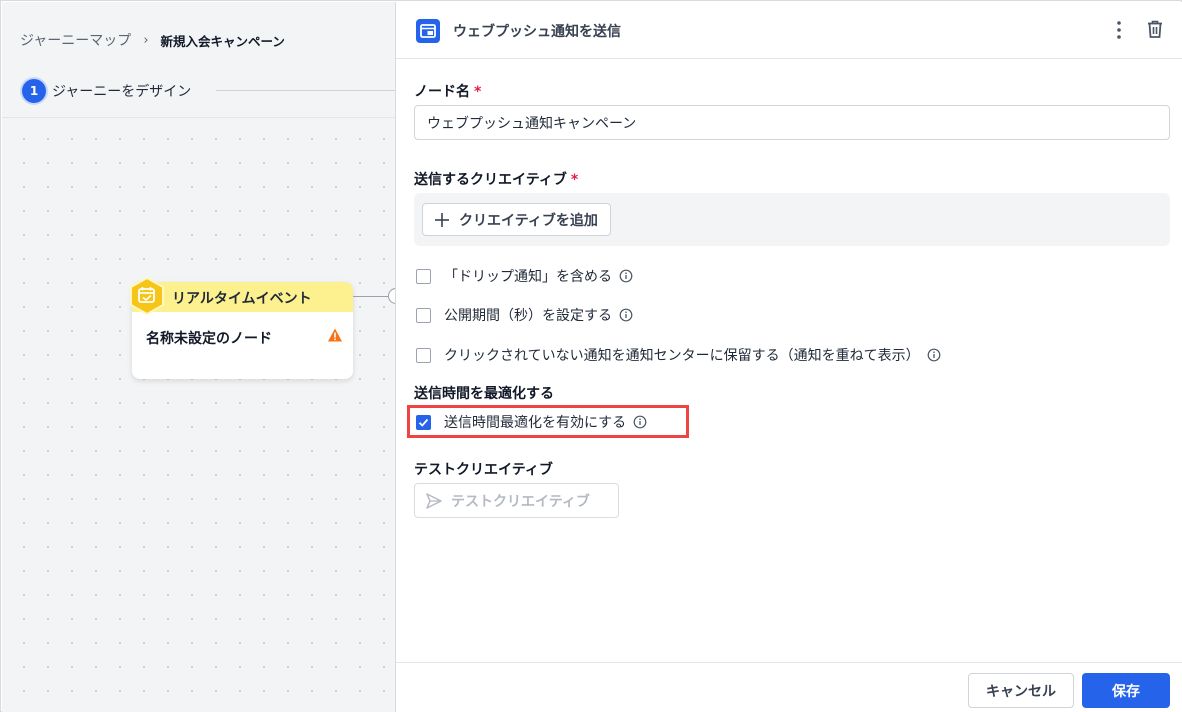 This screenshot has width=1182, height=712. I want to click on panel-title: ウェブプッシュ通知を送信, so click(537, 32).